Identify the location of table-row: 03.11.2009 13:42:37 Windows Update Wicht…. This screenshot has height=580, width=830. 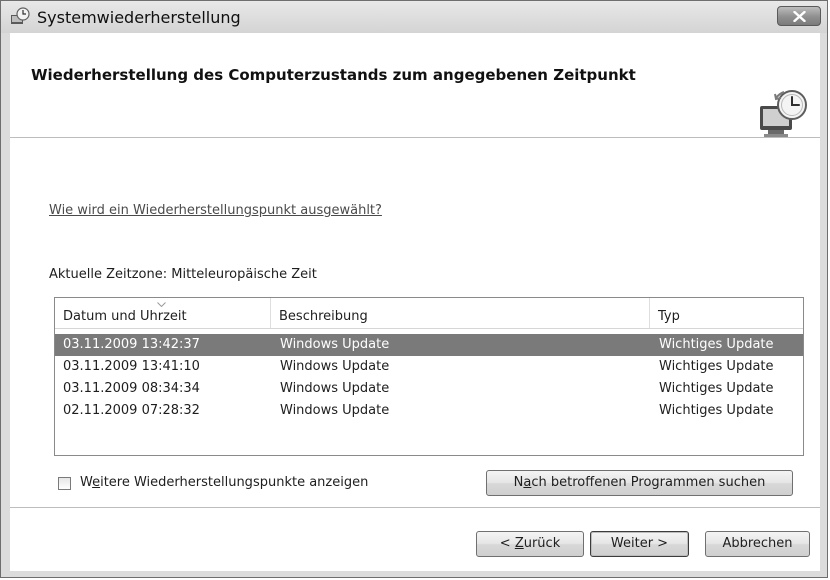
(429, 345).